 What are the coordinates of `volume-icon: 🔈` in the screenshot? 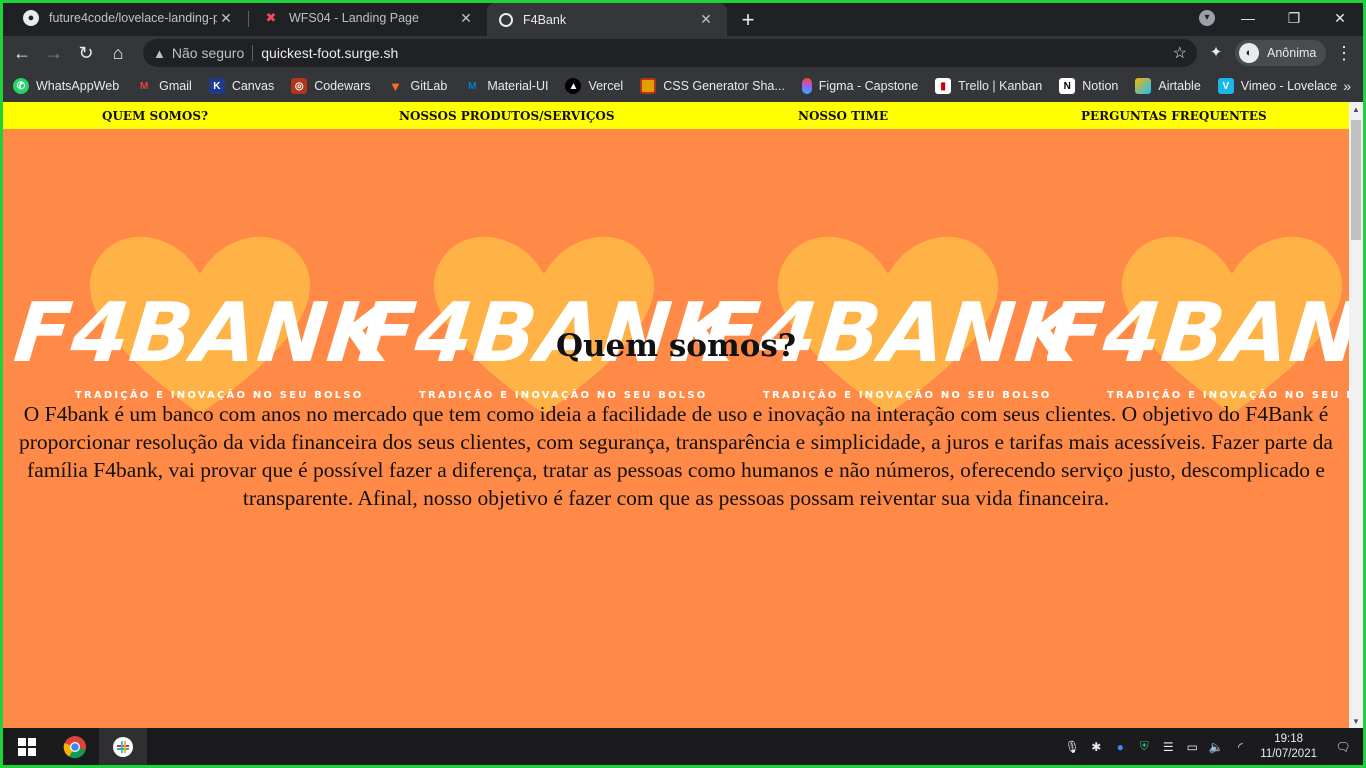 It's located at (1216, 747).